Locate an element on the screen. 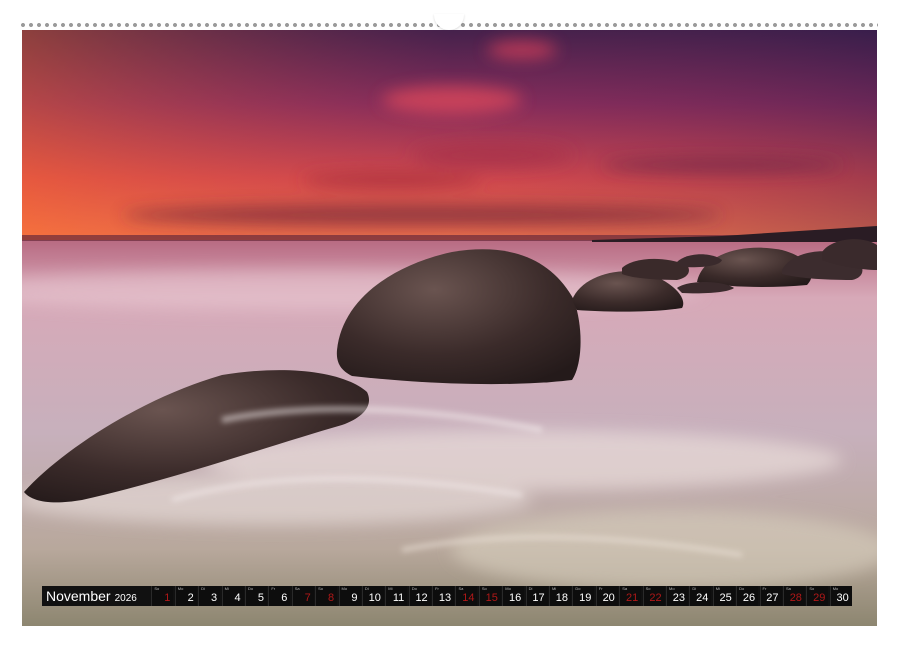  calendar-day: Mo 30 is located at coordinates (840, 596).